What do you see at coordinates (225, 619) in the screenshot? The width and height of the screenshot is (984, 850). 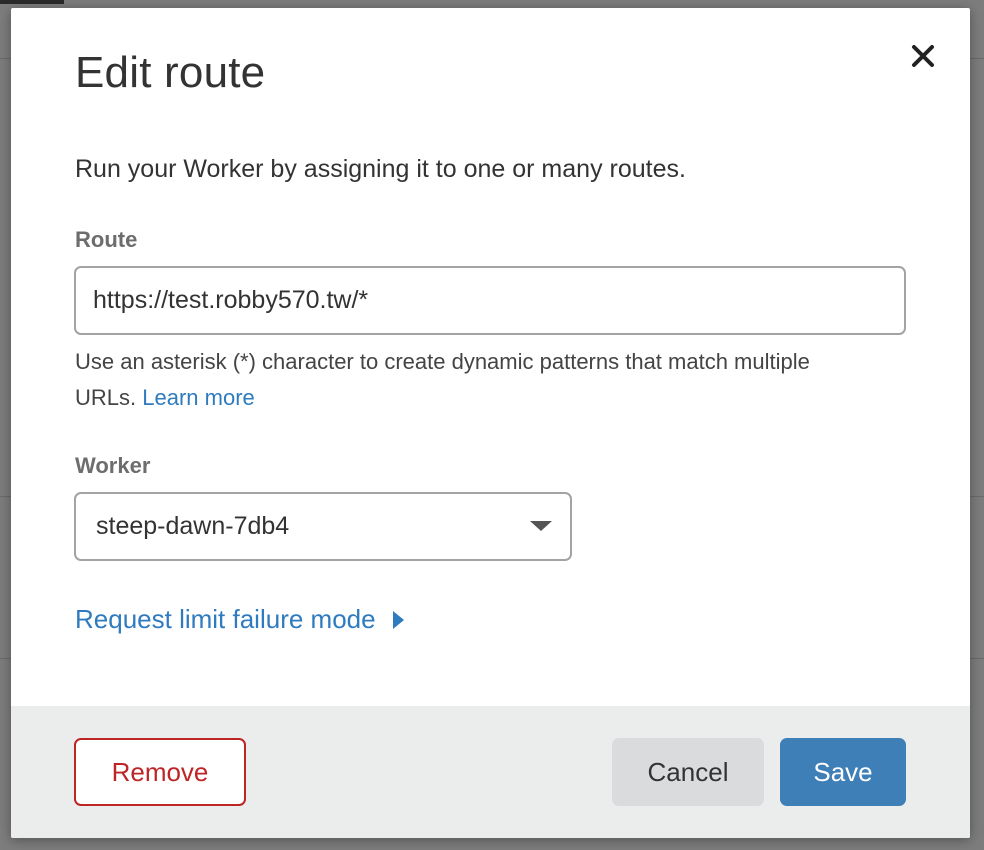 I see `failure-mode-label: Request limit failure mode` at bounding box center [225, 619].